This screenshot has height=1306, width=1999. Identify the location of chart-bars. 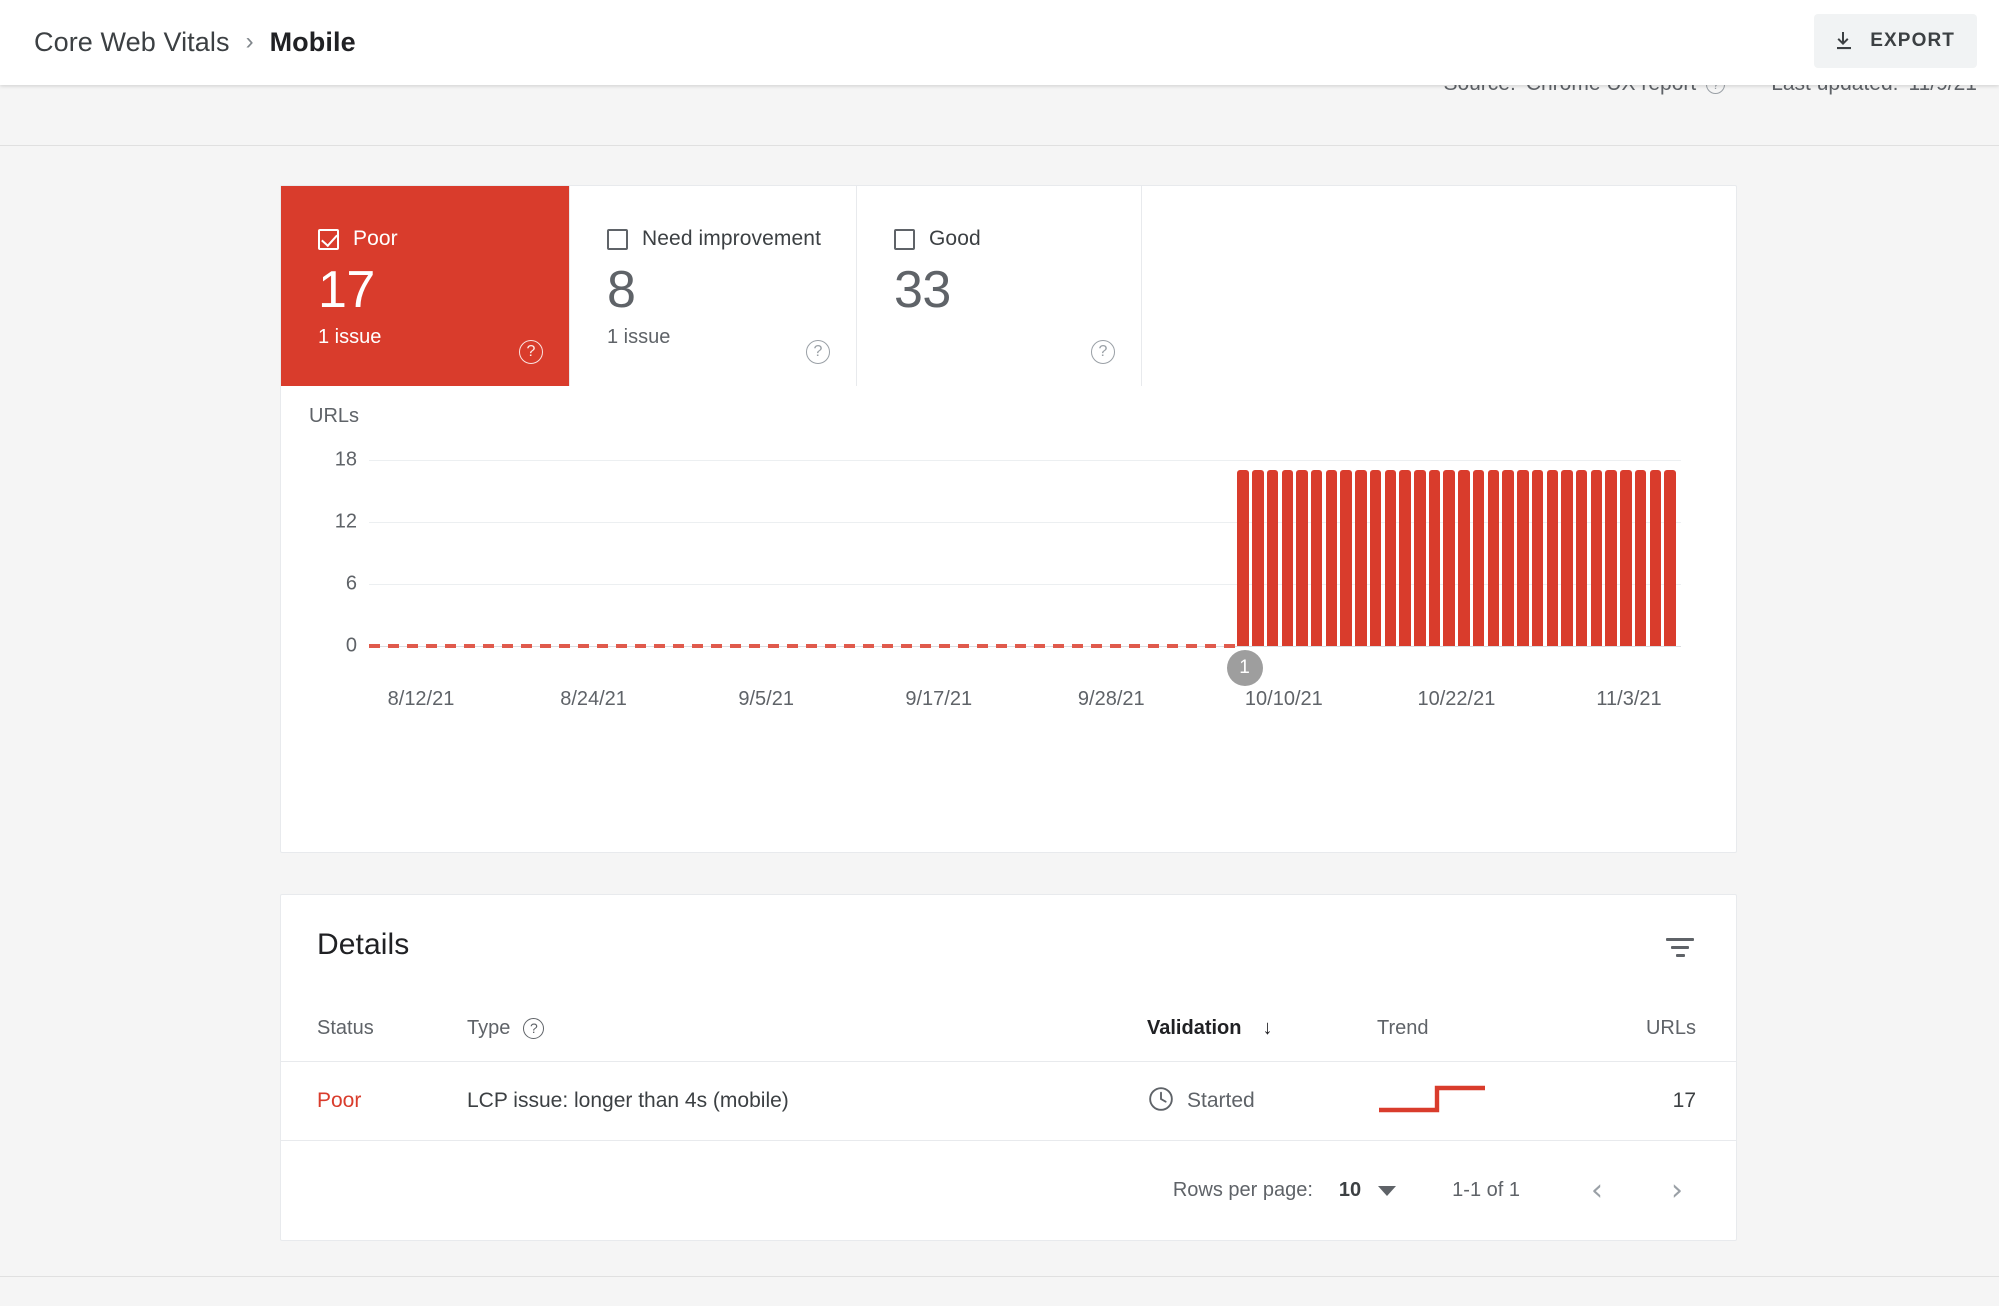
(1025, 553).